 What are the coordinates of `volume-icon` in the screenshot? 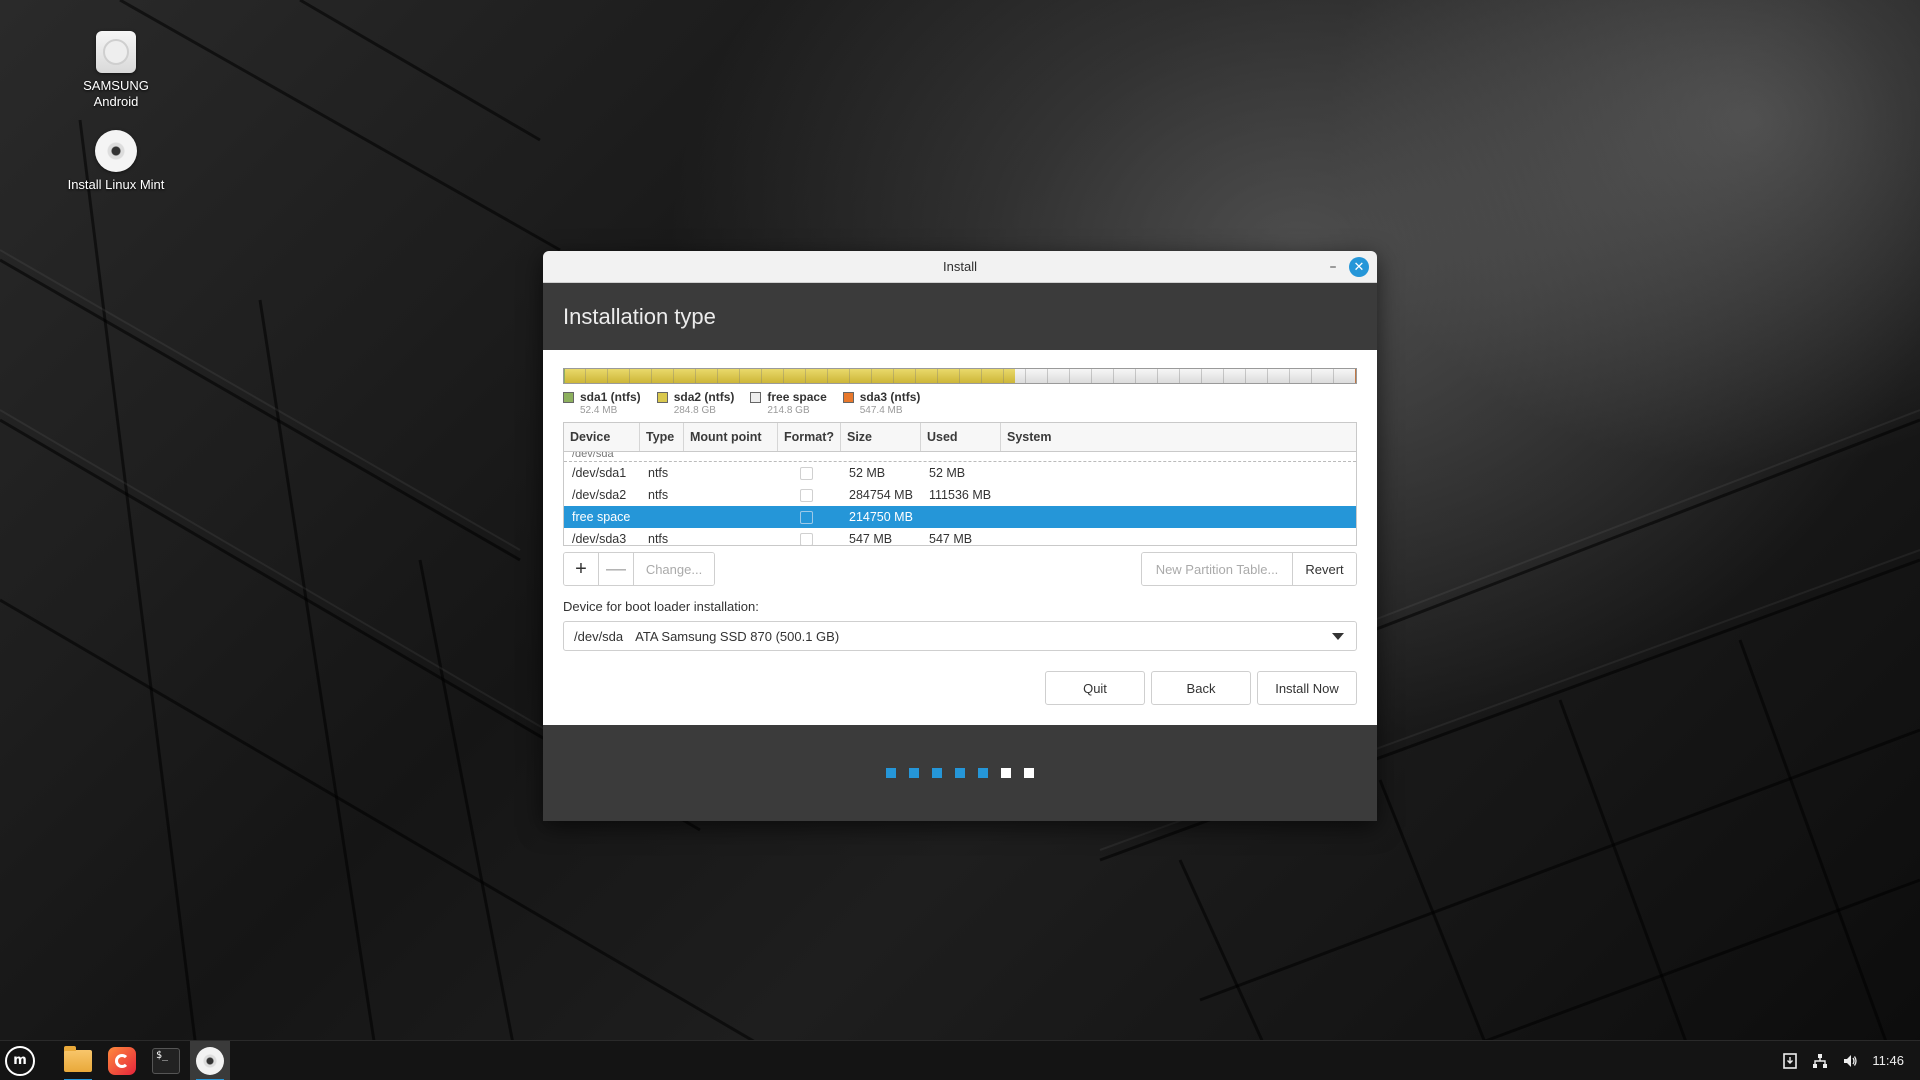 It's located at (1850, 1061).